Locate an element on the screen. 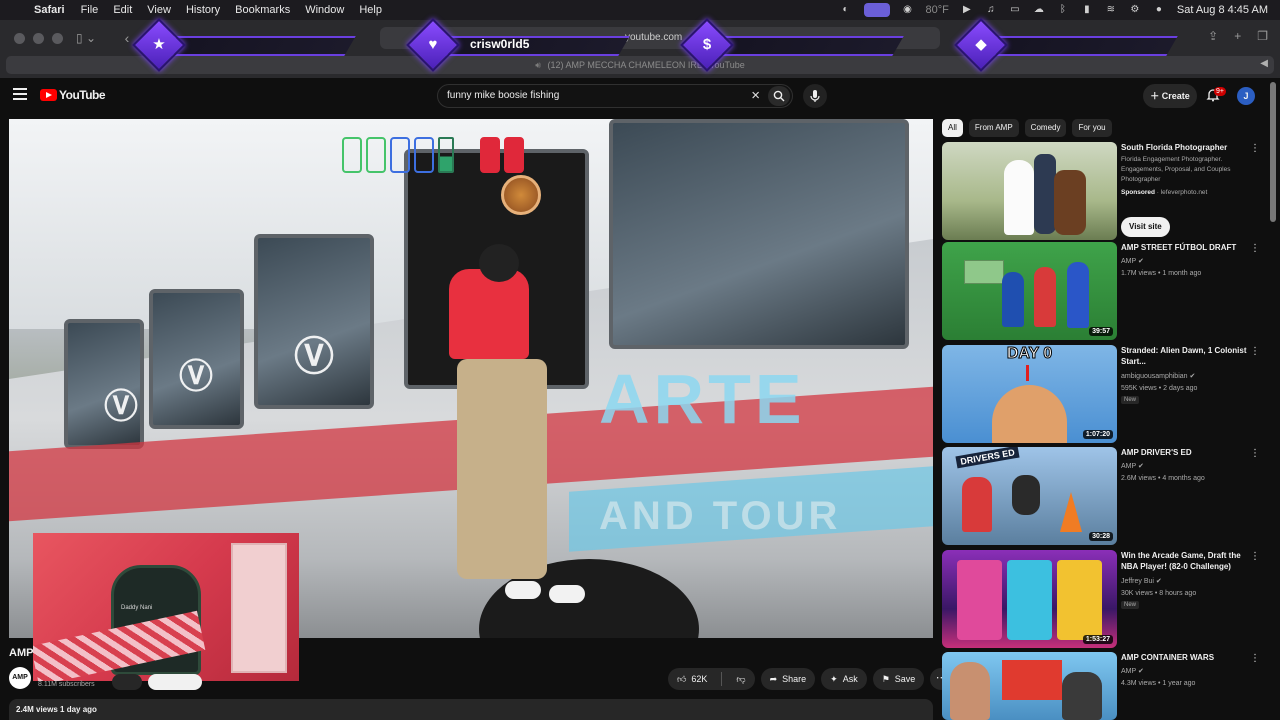 The height and width of the screenshot is (720, 1280). status-icon: ◐ is located at coordinates (846, 10).